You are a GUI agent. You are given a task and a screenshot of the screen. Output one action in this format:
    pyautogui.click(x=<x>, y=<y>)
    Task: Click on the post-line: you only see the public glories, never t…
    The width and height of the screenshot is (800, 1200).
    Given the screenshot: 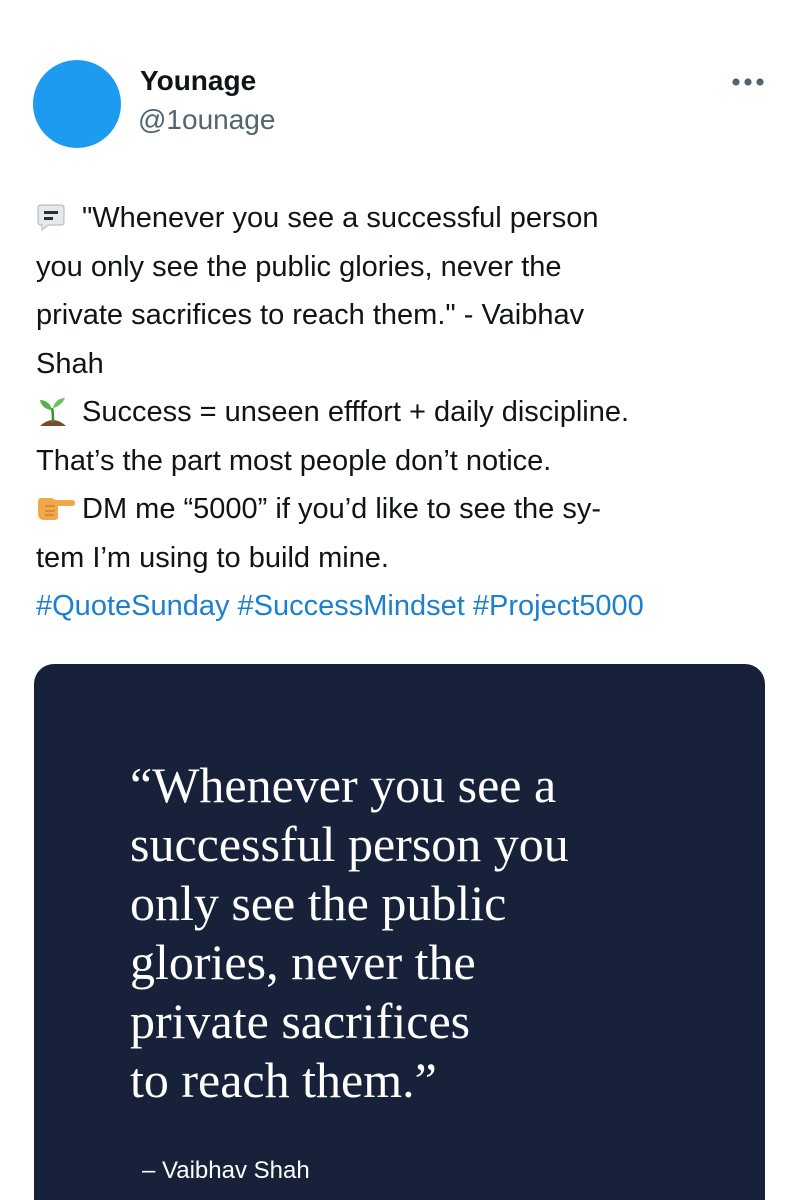 What is the action you would take?
    pyautogui.click(x=299, y=266)
    